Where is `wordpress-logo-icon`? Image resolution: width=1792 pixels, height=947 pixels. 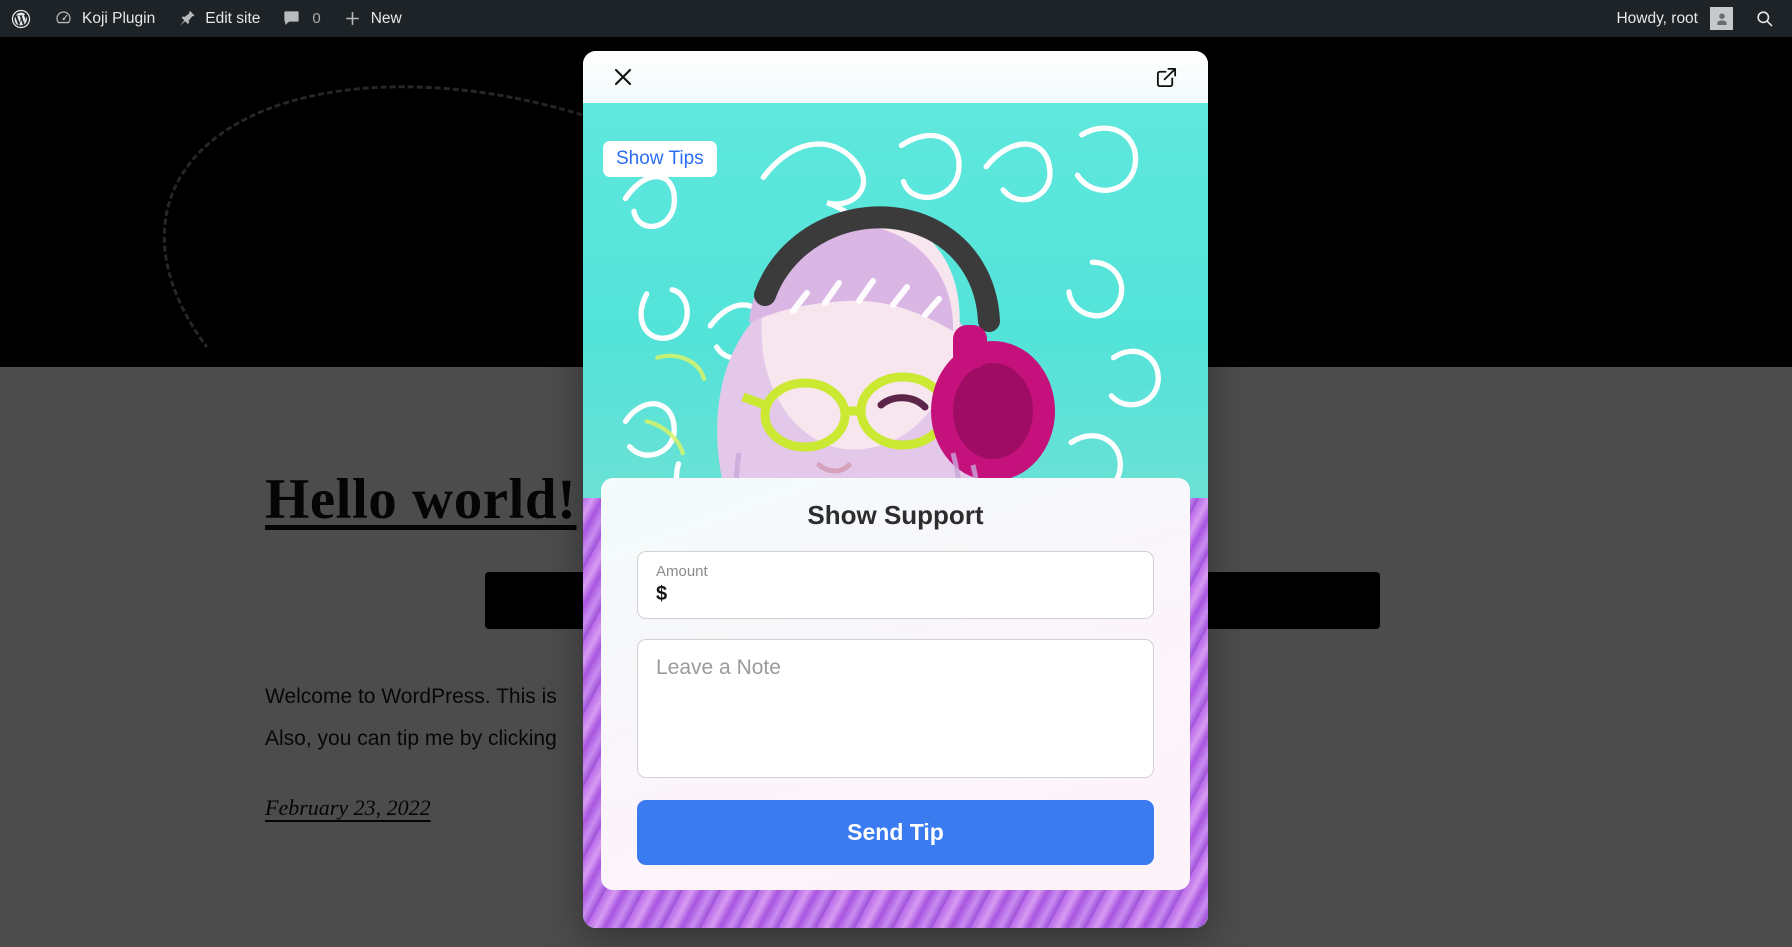 wordpress-logo-icon is located at coordinates (21, 18).